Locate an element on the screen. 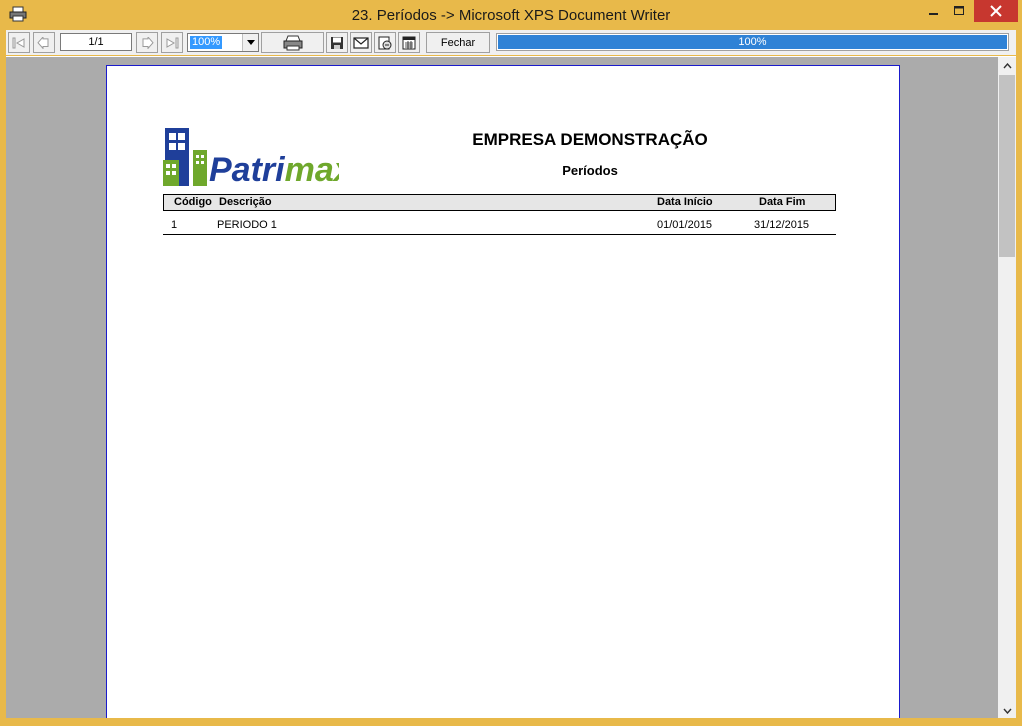  page-setup-button is located at coordinates (409, 42).